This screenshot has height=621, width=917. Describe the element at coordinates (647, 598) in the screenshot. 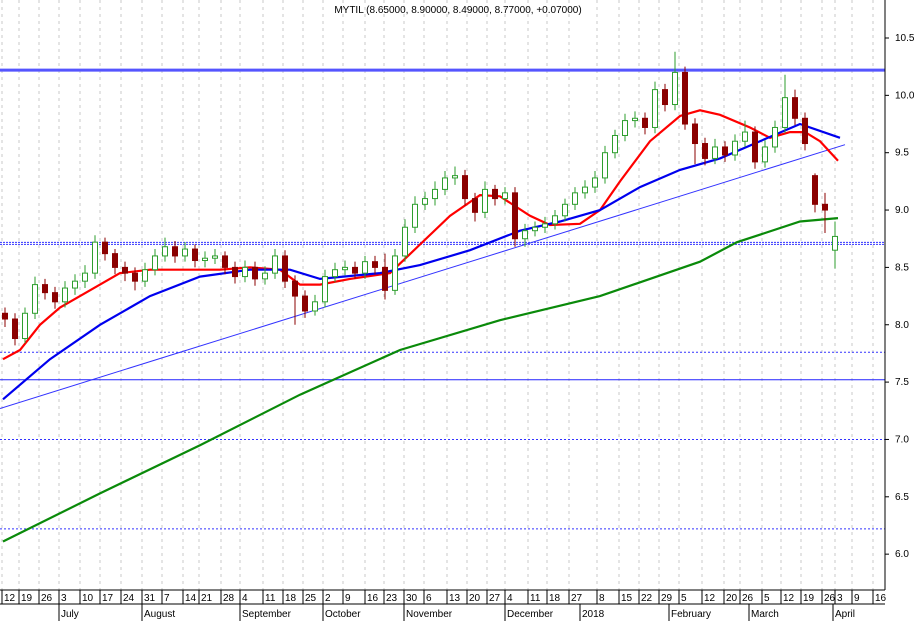

I see `x-tick-label: 22` at that location.